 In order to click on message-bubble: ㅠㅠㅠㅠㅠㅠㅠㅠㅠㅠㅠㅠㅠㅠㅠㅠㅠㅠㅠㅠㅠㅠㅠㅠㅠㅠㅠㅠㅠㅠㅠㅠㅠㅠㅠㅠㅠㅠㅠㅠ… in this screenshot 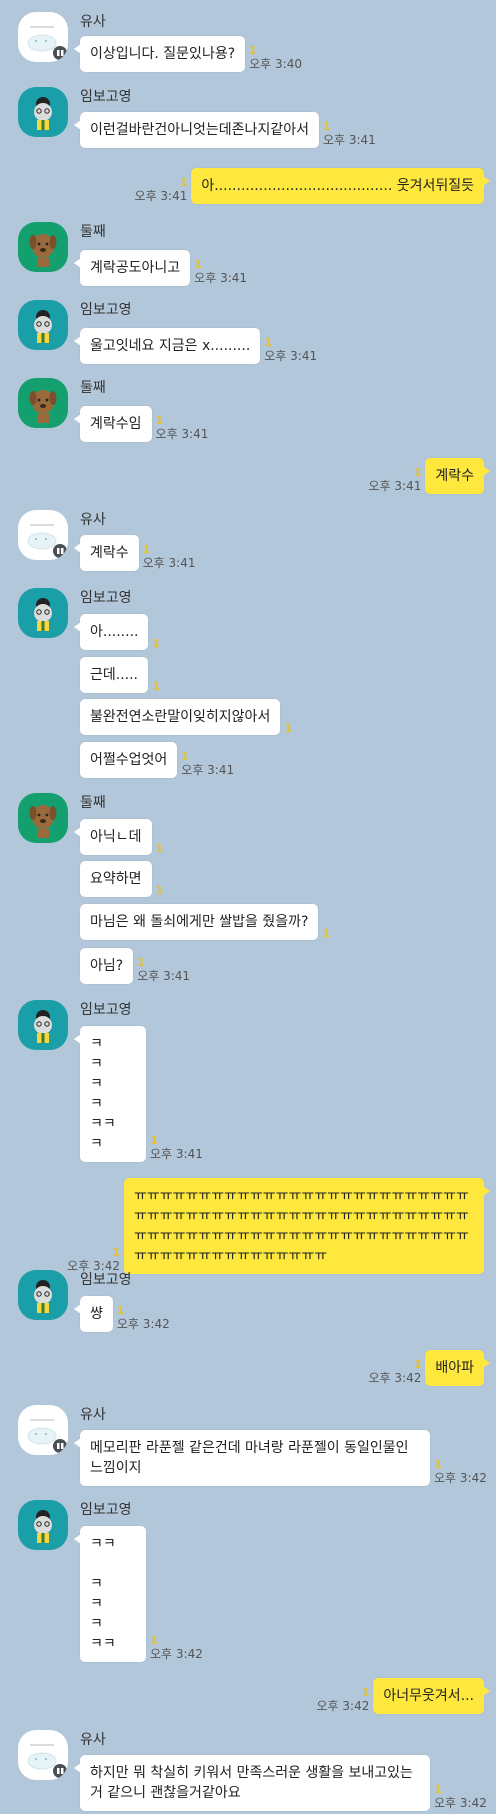, I will do `click(307, 1226)`.